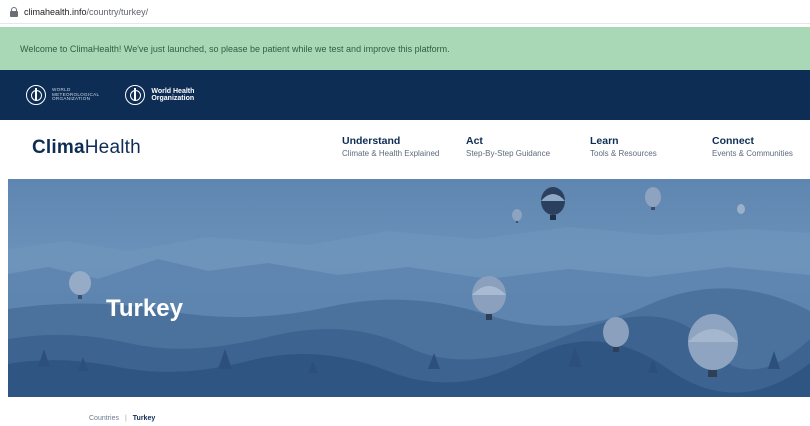 The width and height of the screenshot is (810, 426). I want to click on climahealth-logo: ClimaHealth, so click(86, 148).